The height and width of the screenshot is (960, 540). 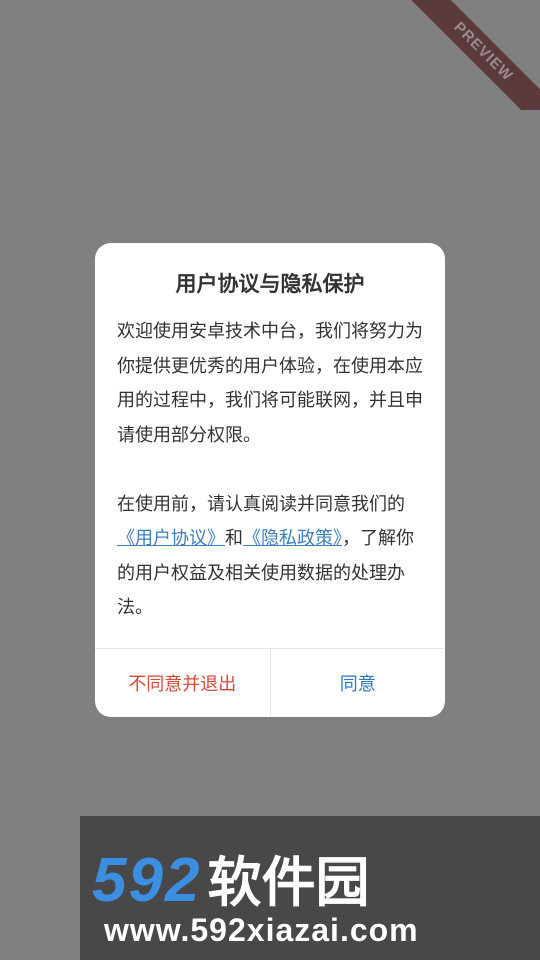 I want to click on agree-button: 同意, so click(x=358, y=683).